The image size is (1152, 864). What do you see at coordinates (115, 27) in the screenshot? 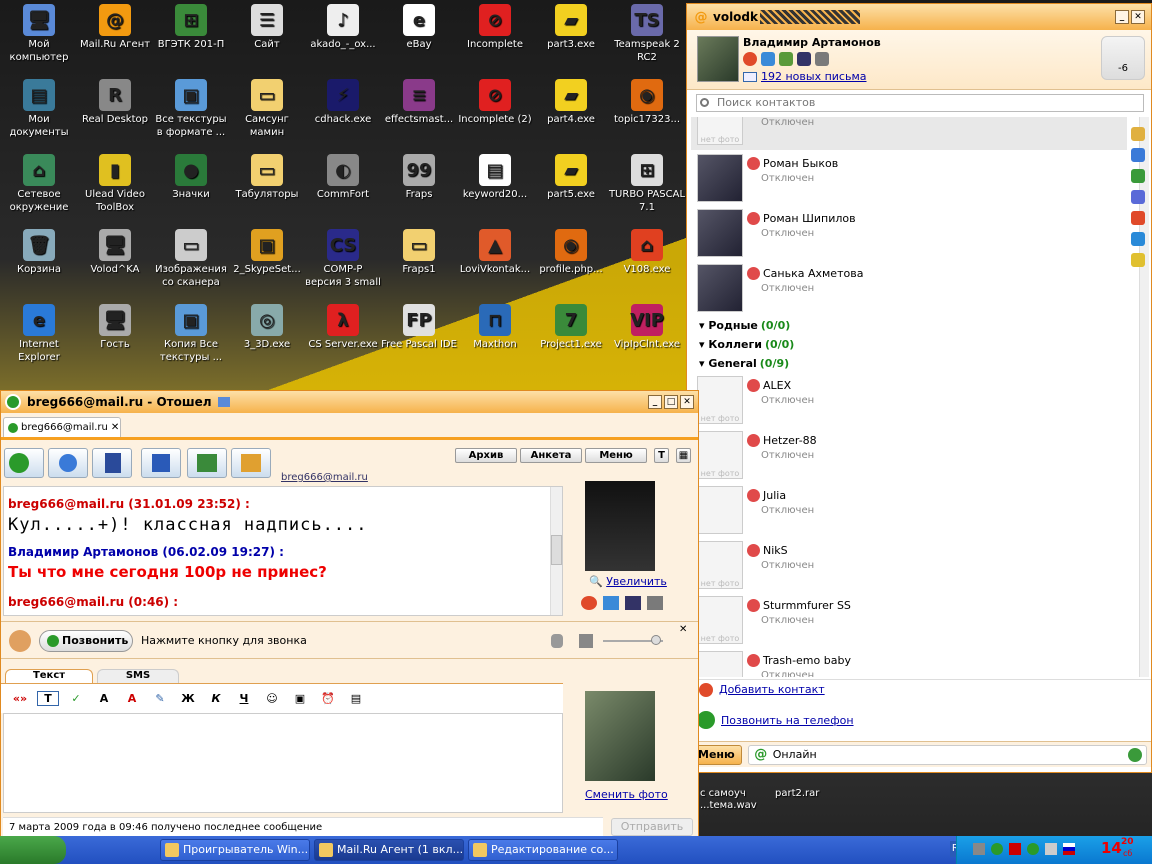
I see `desktop-icon: @ Mail.Ru Агент` at bounding box center [115, 27].